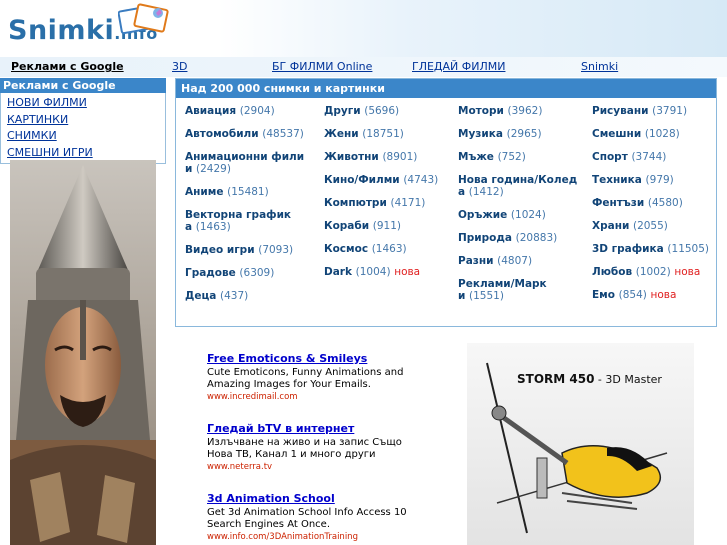  I want to click on category-link: Разни (4807), so click(523, 261).